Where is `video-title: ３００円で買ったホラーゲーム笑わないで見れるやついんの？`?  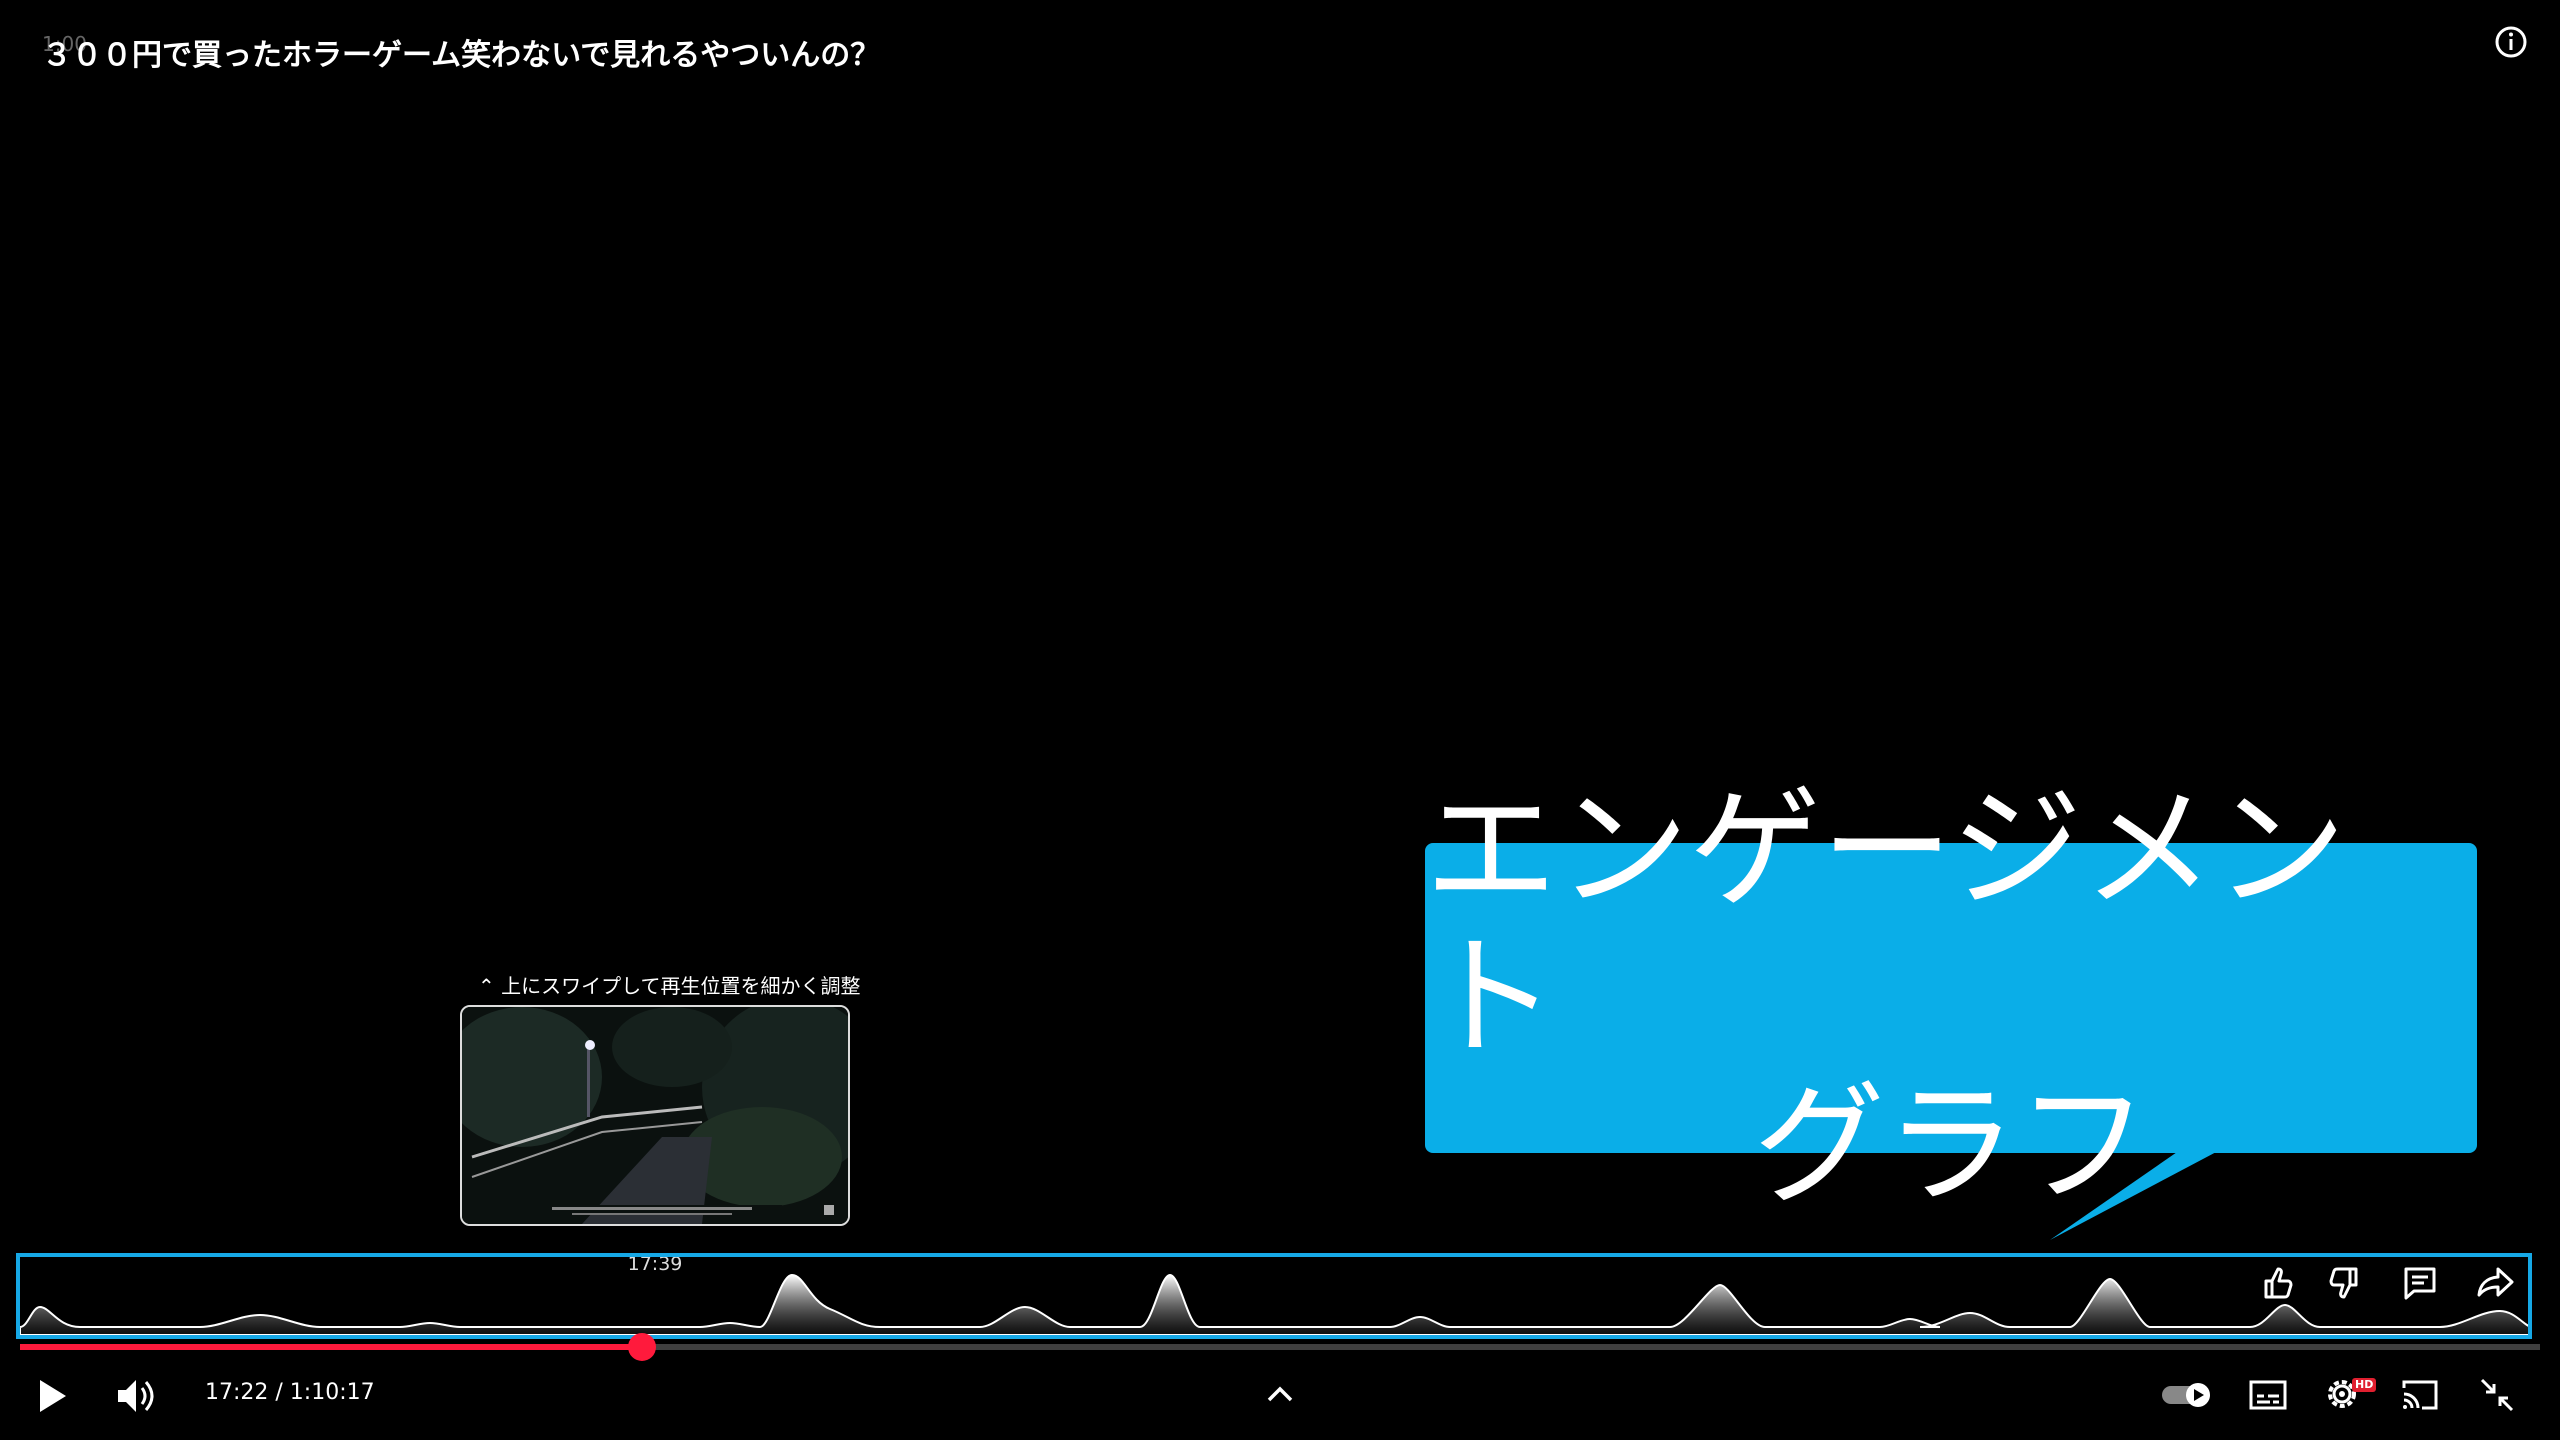 video-title: ３００円で買ったホラーゲーム笑わないで見れるやついんの？ is located at coordinates (461, 55).